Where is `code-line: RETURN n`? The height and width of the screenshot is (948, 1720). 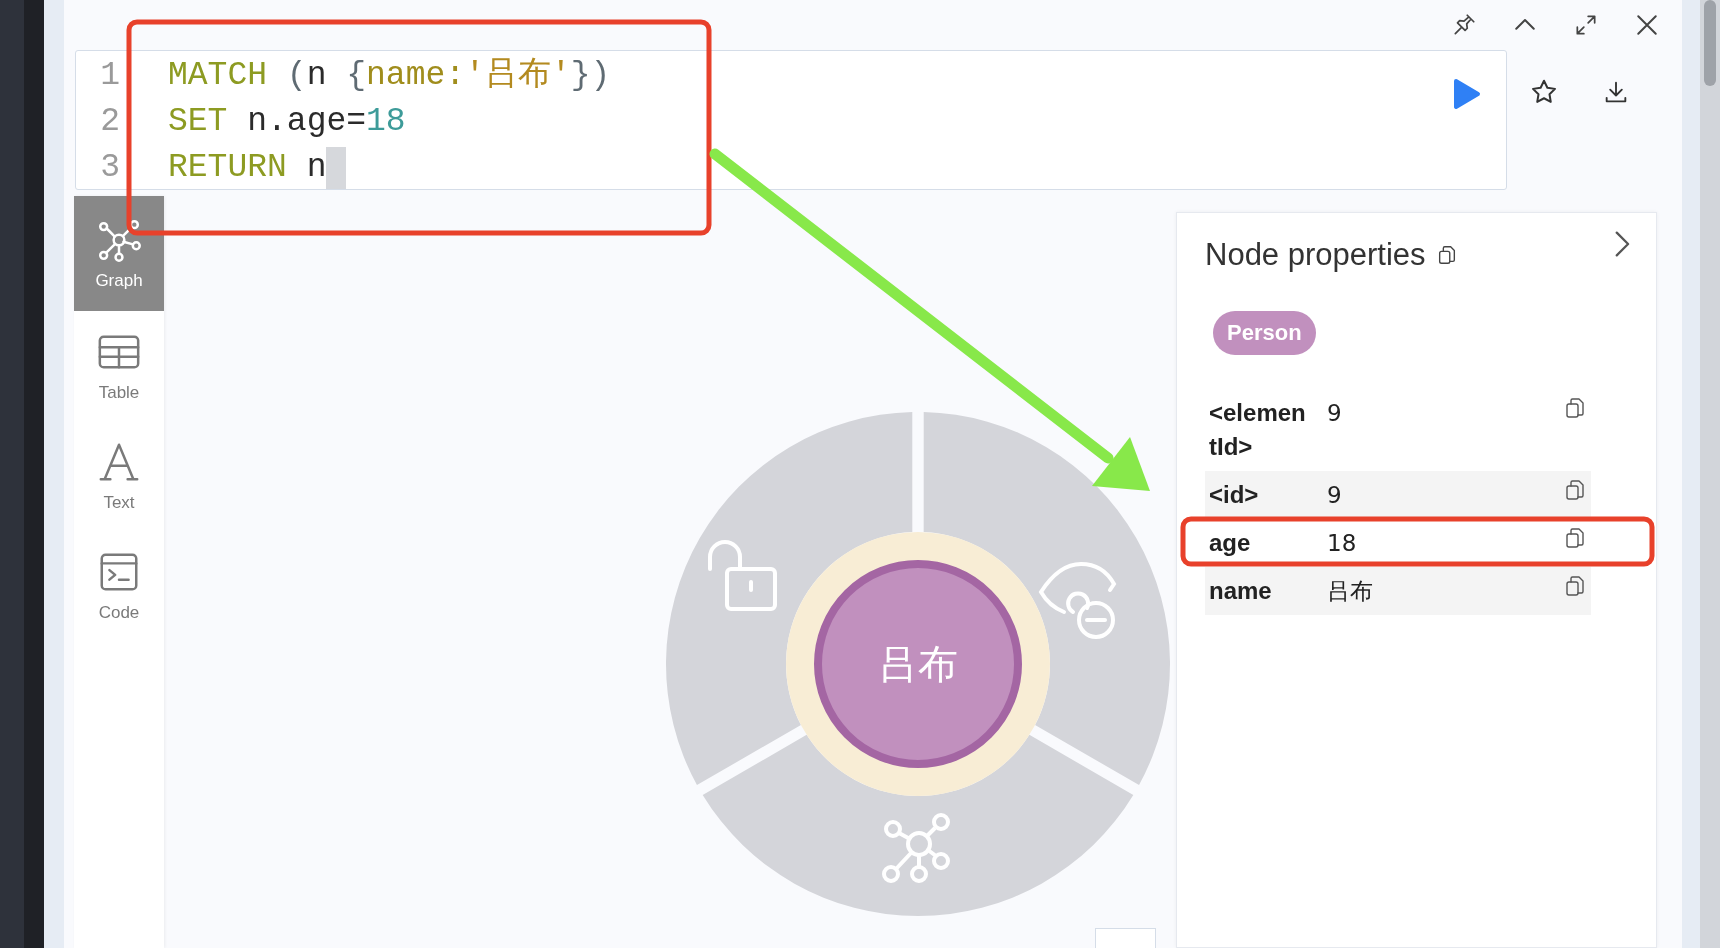
code-line: RETURN n is located at coordinates (247, 168).